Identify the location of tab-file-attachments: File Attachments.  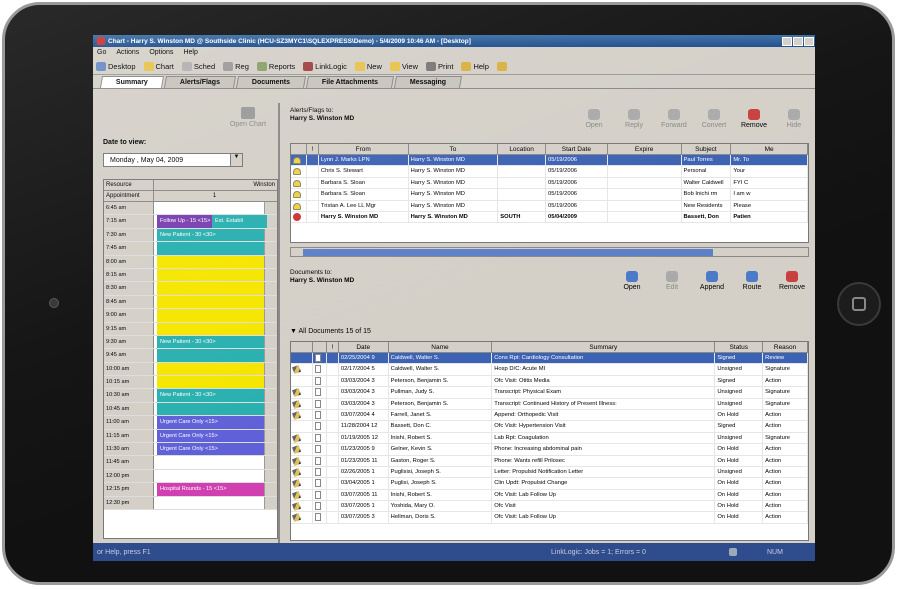
(350, 82).